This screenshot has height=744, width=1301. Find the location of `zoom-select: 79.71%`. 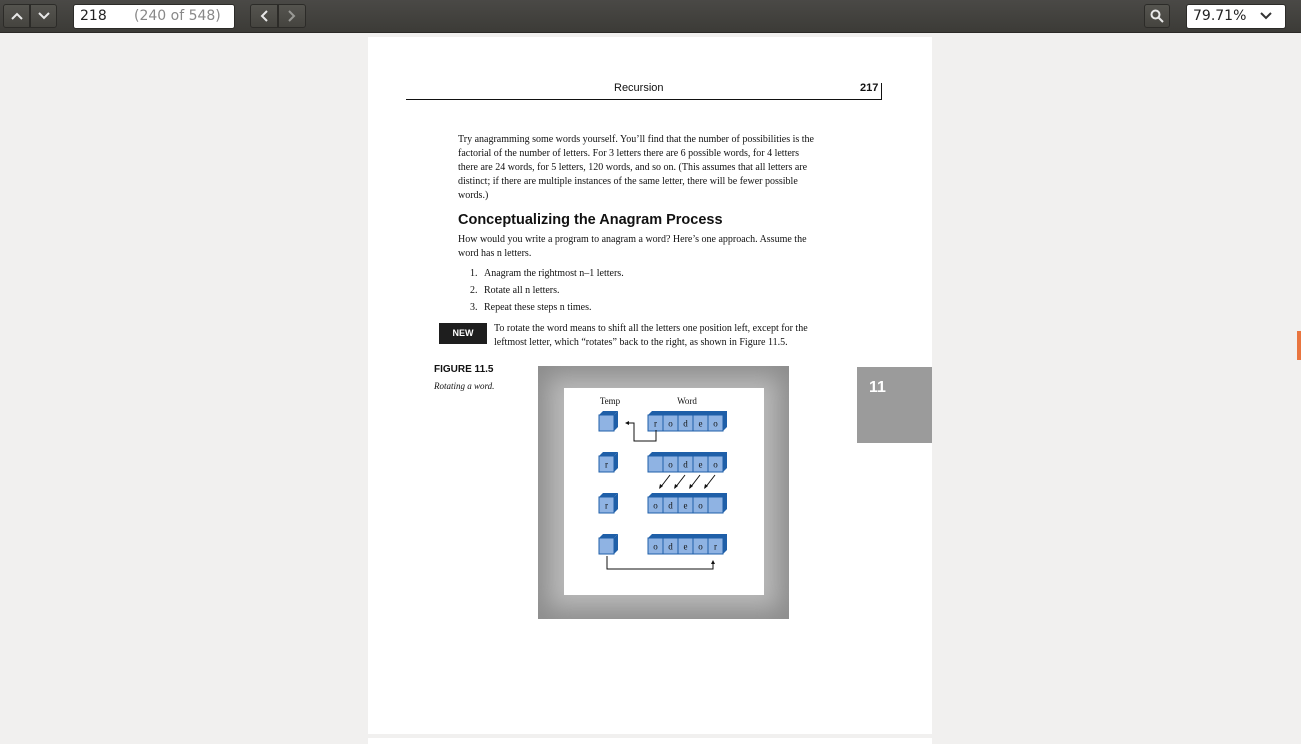

zoom-select: 79.71% is located at coordinates (1236, 16).